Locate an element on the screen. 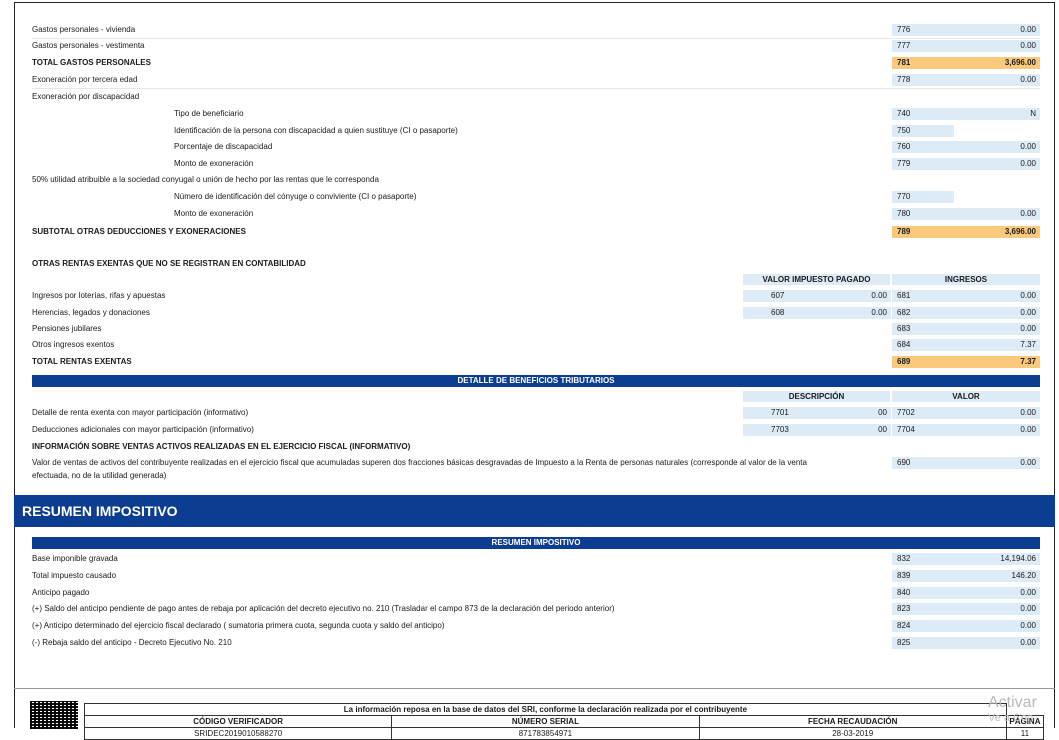 The image size is (1059, 740). row-label: Exoneración por discapacidad is located at coordinates (86, 96).